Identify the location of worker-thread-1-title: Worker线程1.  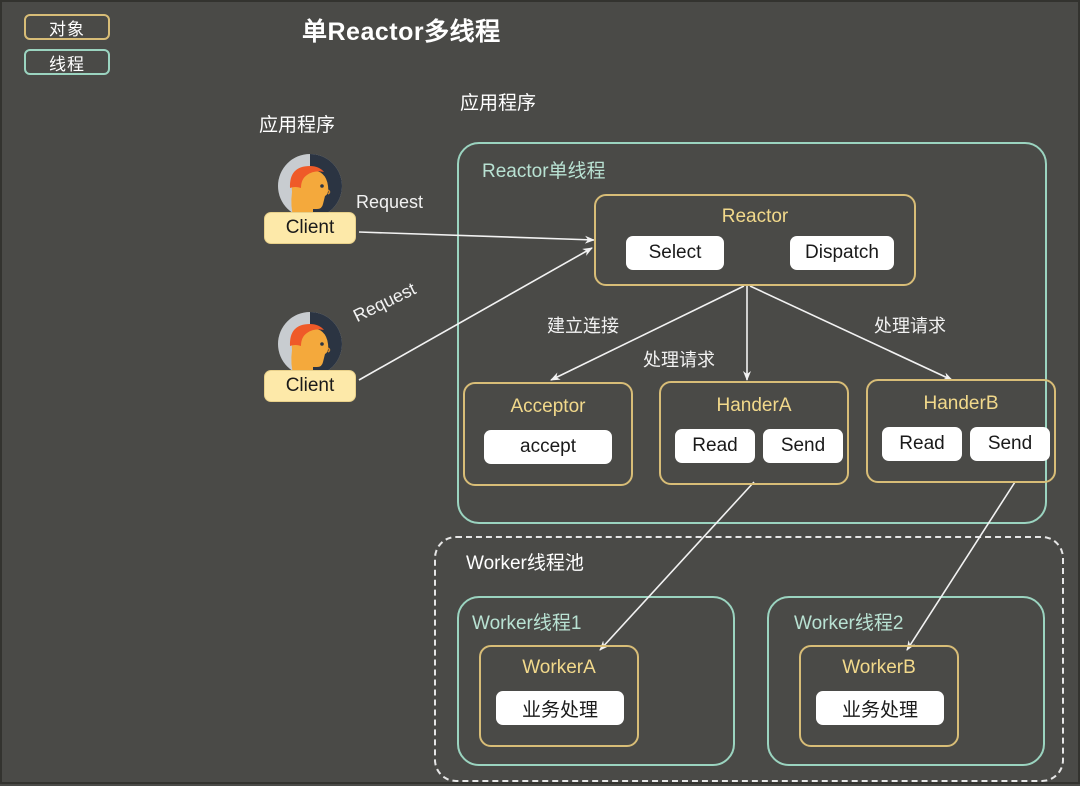
(527, 623).